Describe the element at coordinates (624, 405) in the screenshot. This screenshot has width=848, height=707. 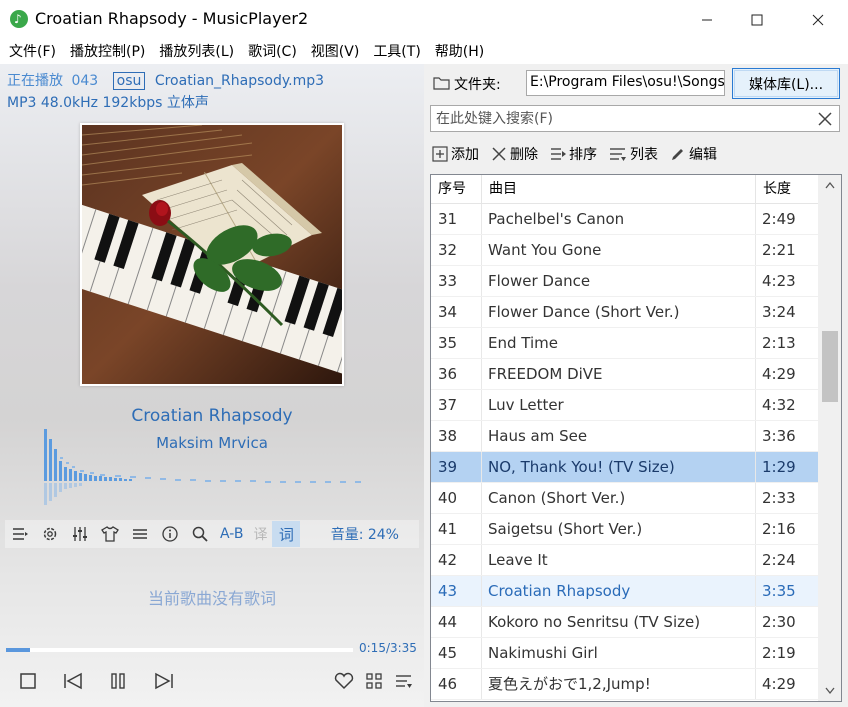
I see `table-row: 37 Luv Letter 4:32` at that location.